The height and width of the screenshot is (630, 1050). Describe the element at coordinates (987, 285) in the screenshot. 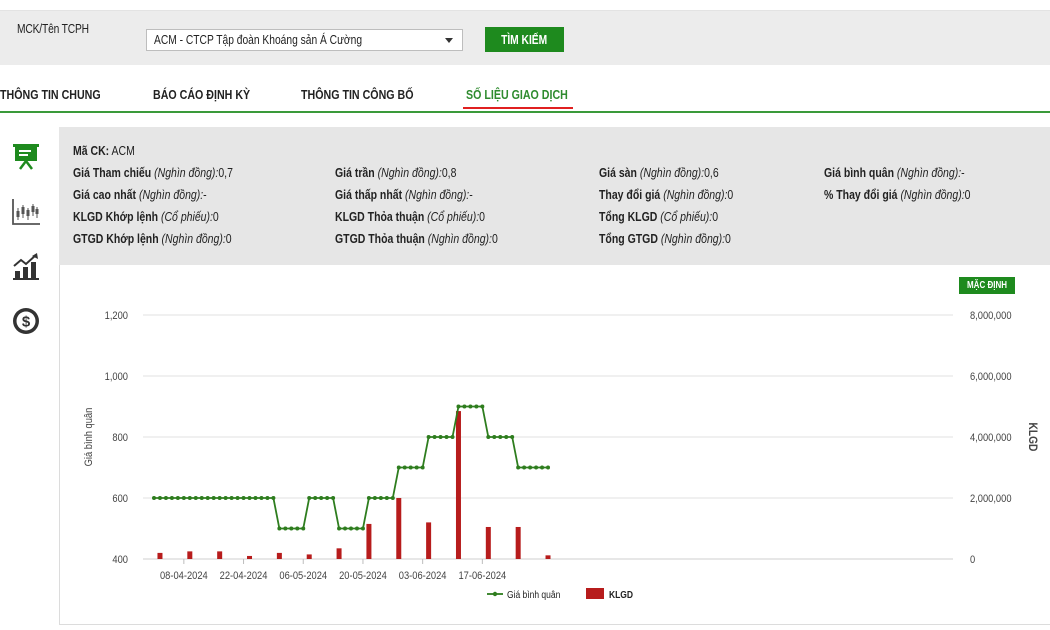

I see `default-button: MẶC ĐỊNH` at that location.